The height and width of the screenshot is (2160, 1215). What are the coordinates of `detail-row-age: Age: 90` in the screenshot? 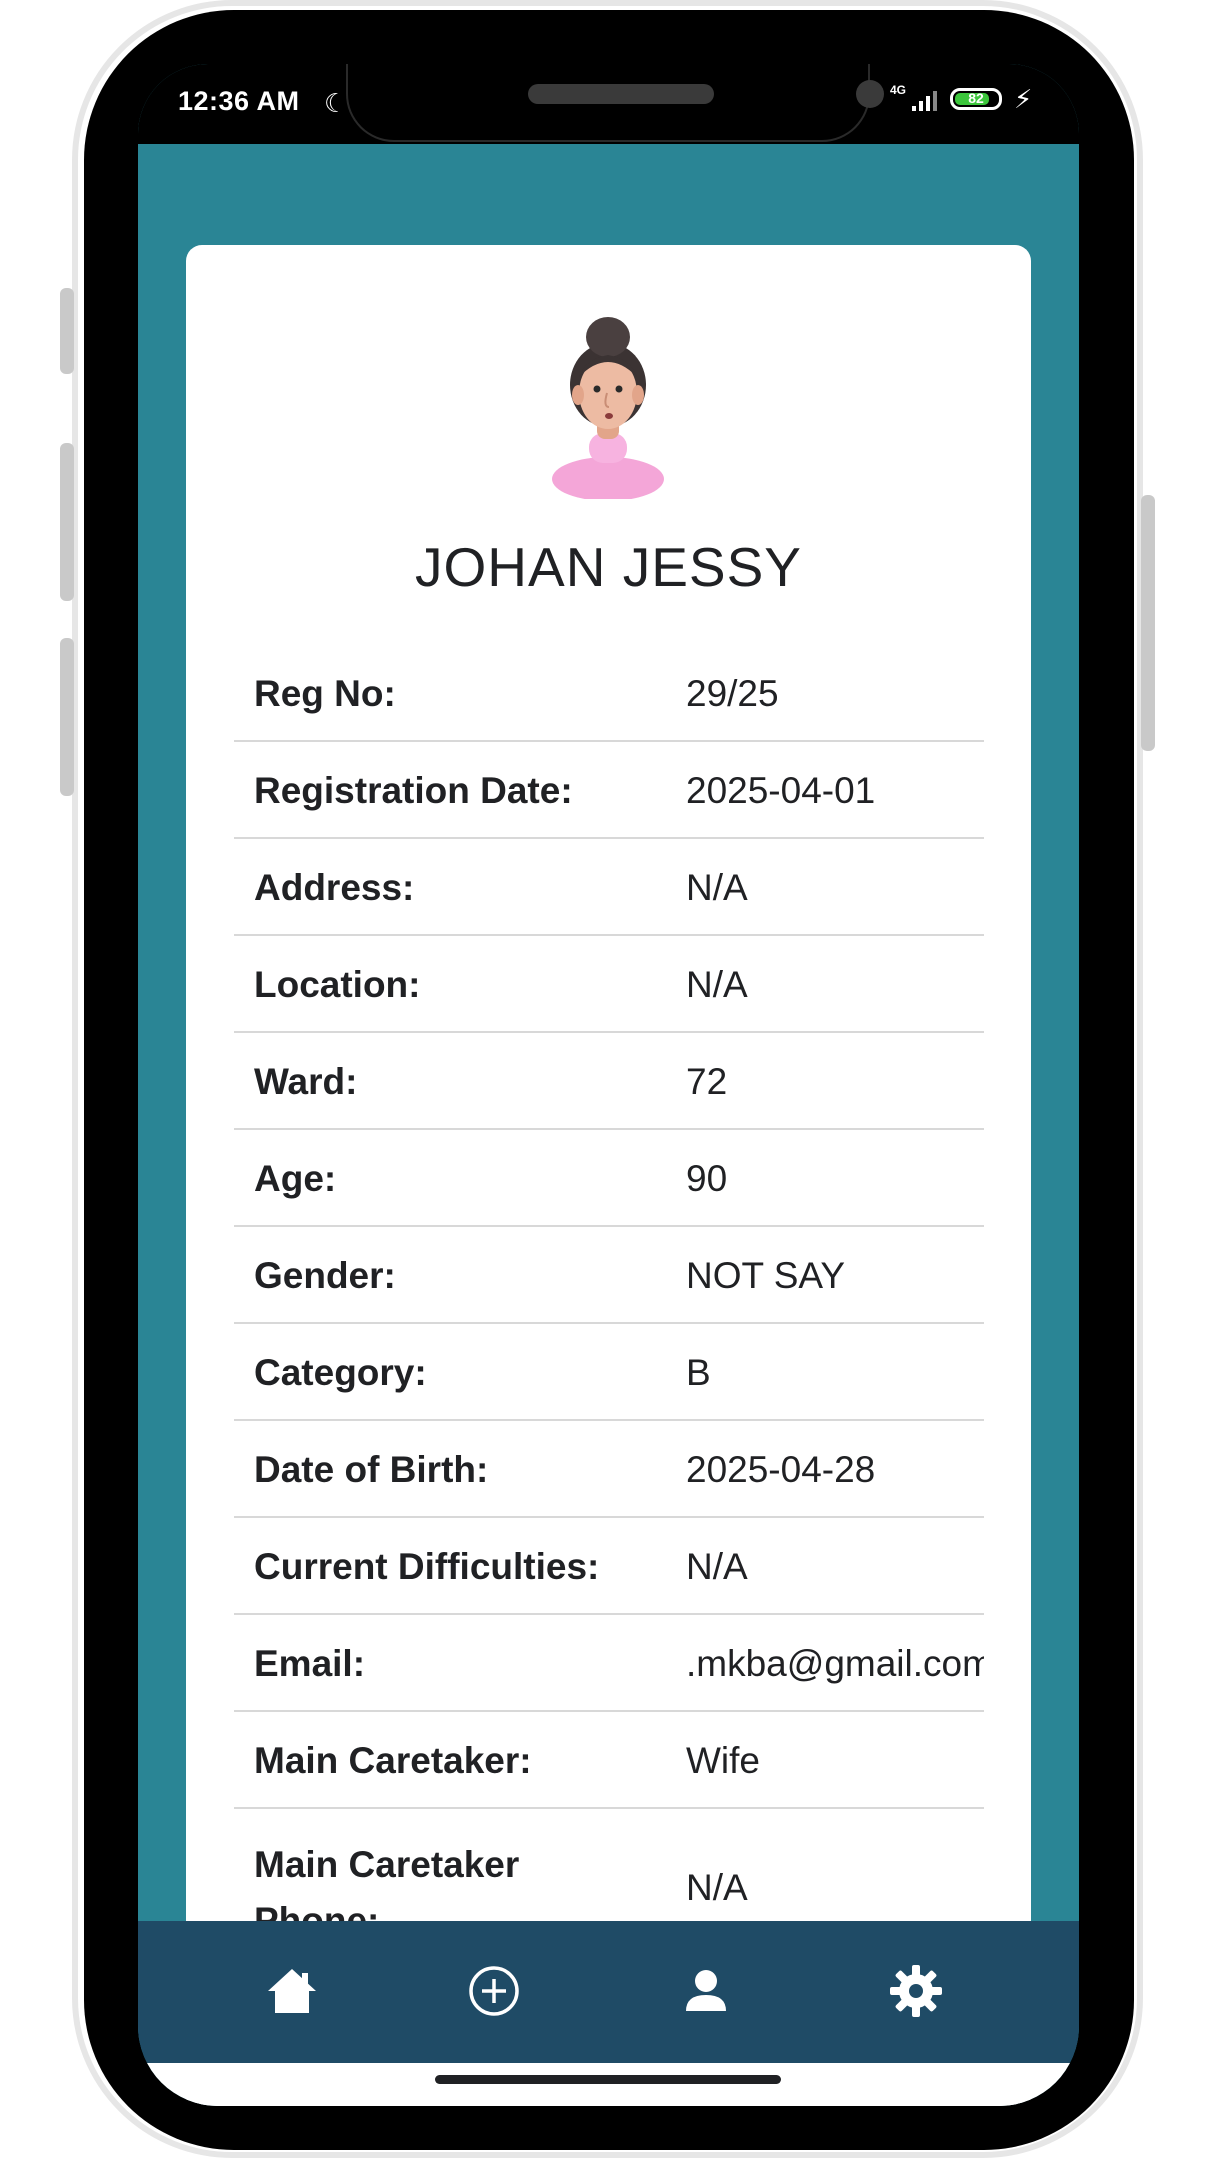 It's located at (609, 1178).